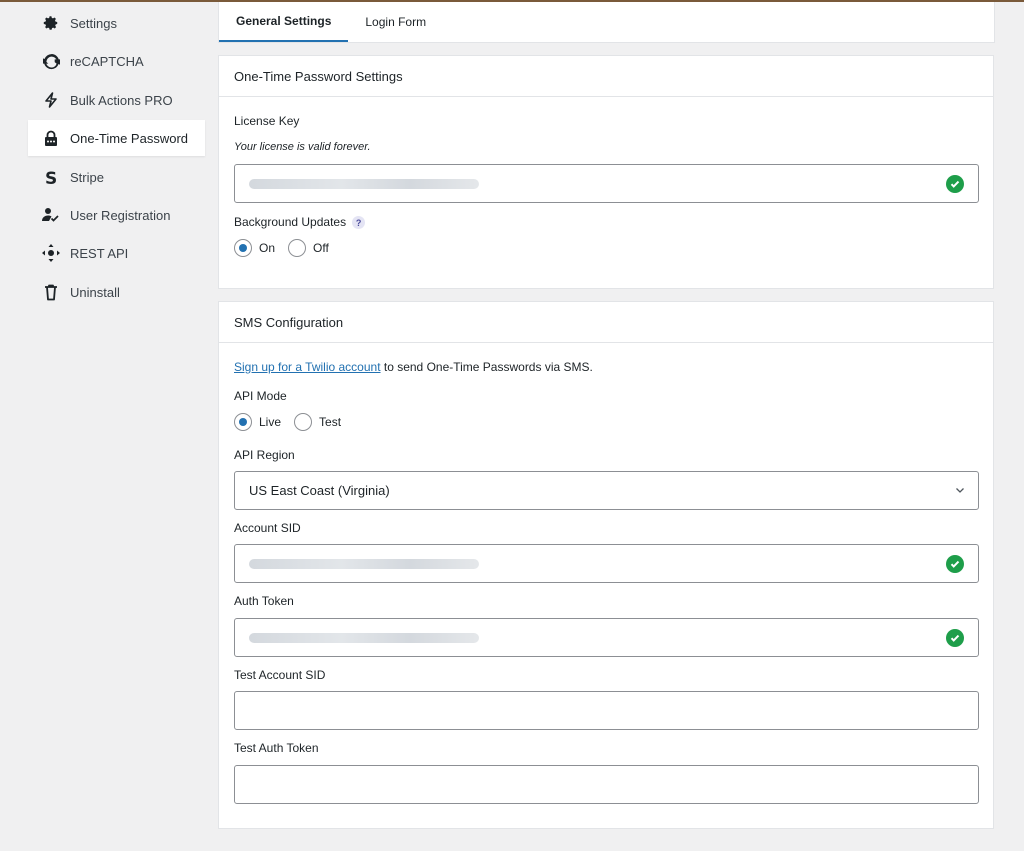 The height and width of the screenshot is (851, 1024). I want to click on tab-general-settings: General Settings, so click(284, 22).